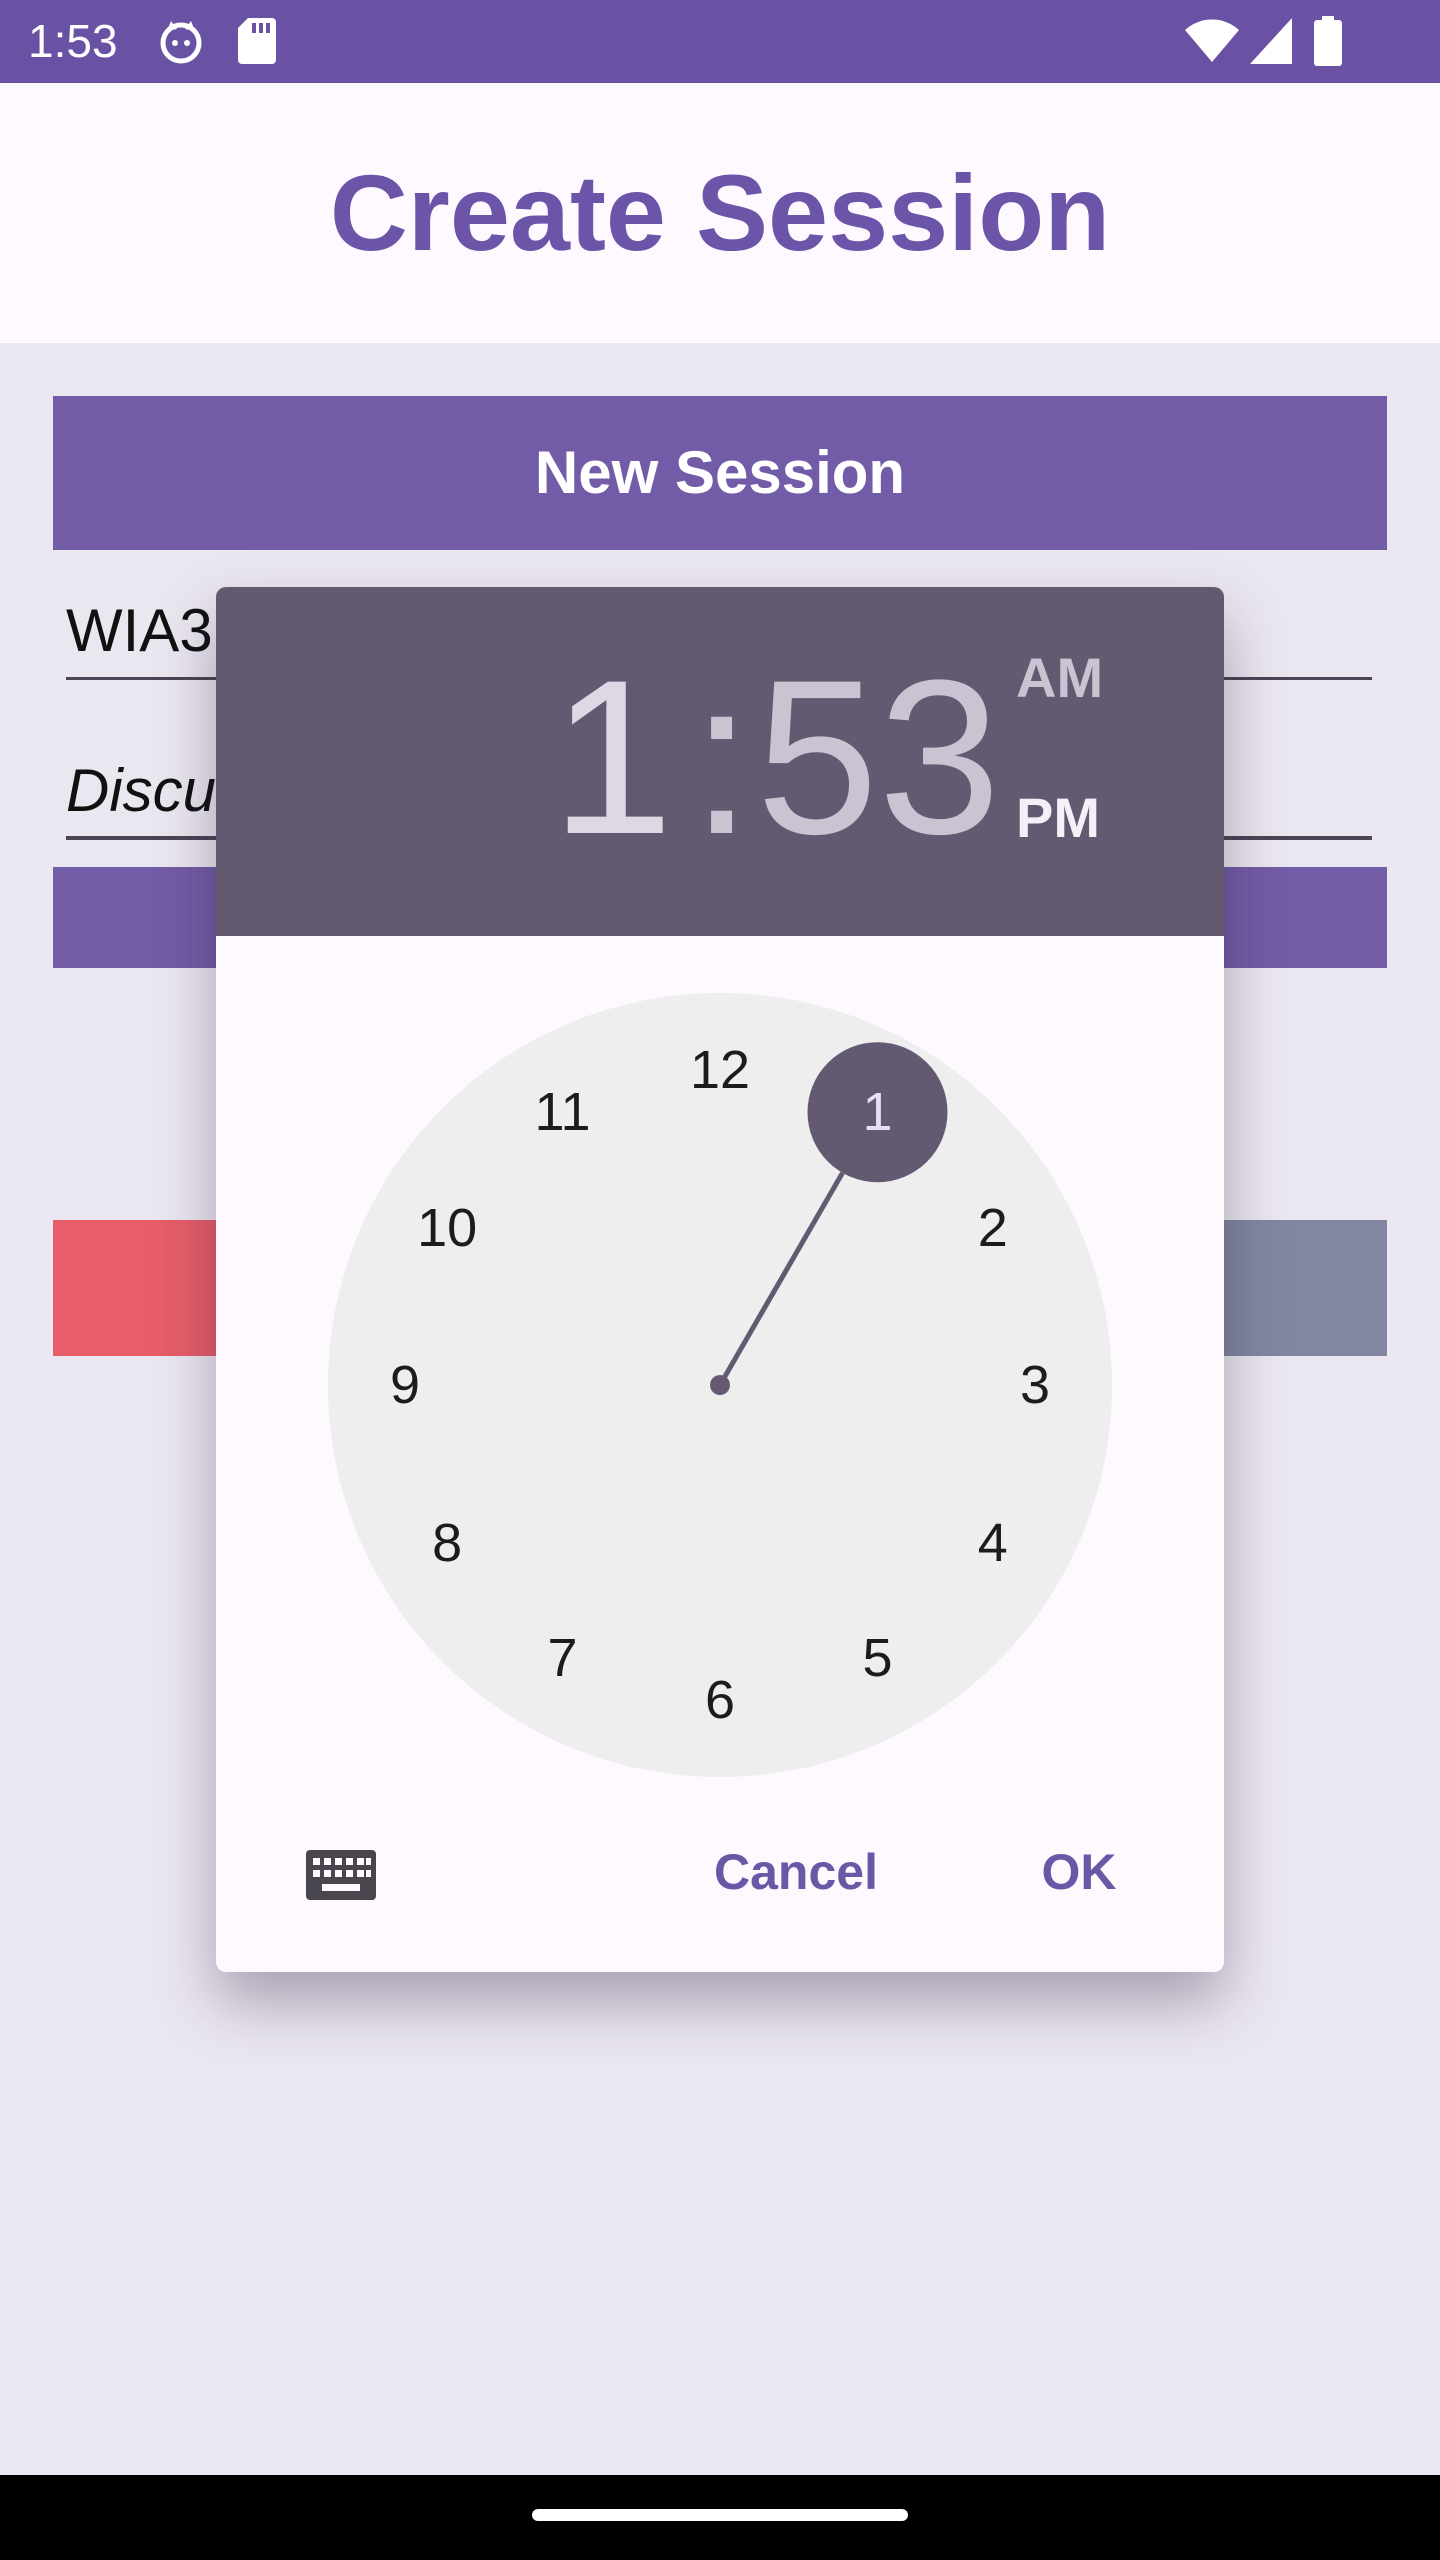  I want to click on dial-number-8: 8, so click(447, 1543).